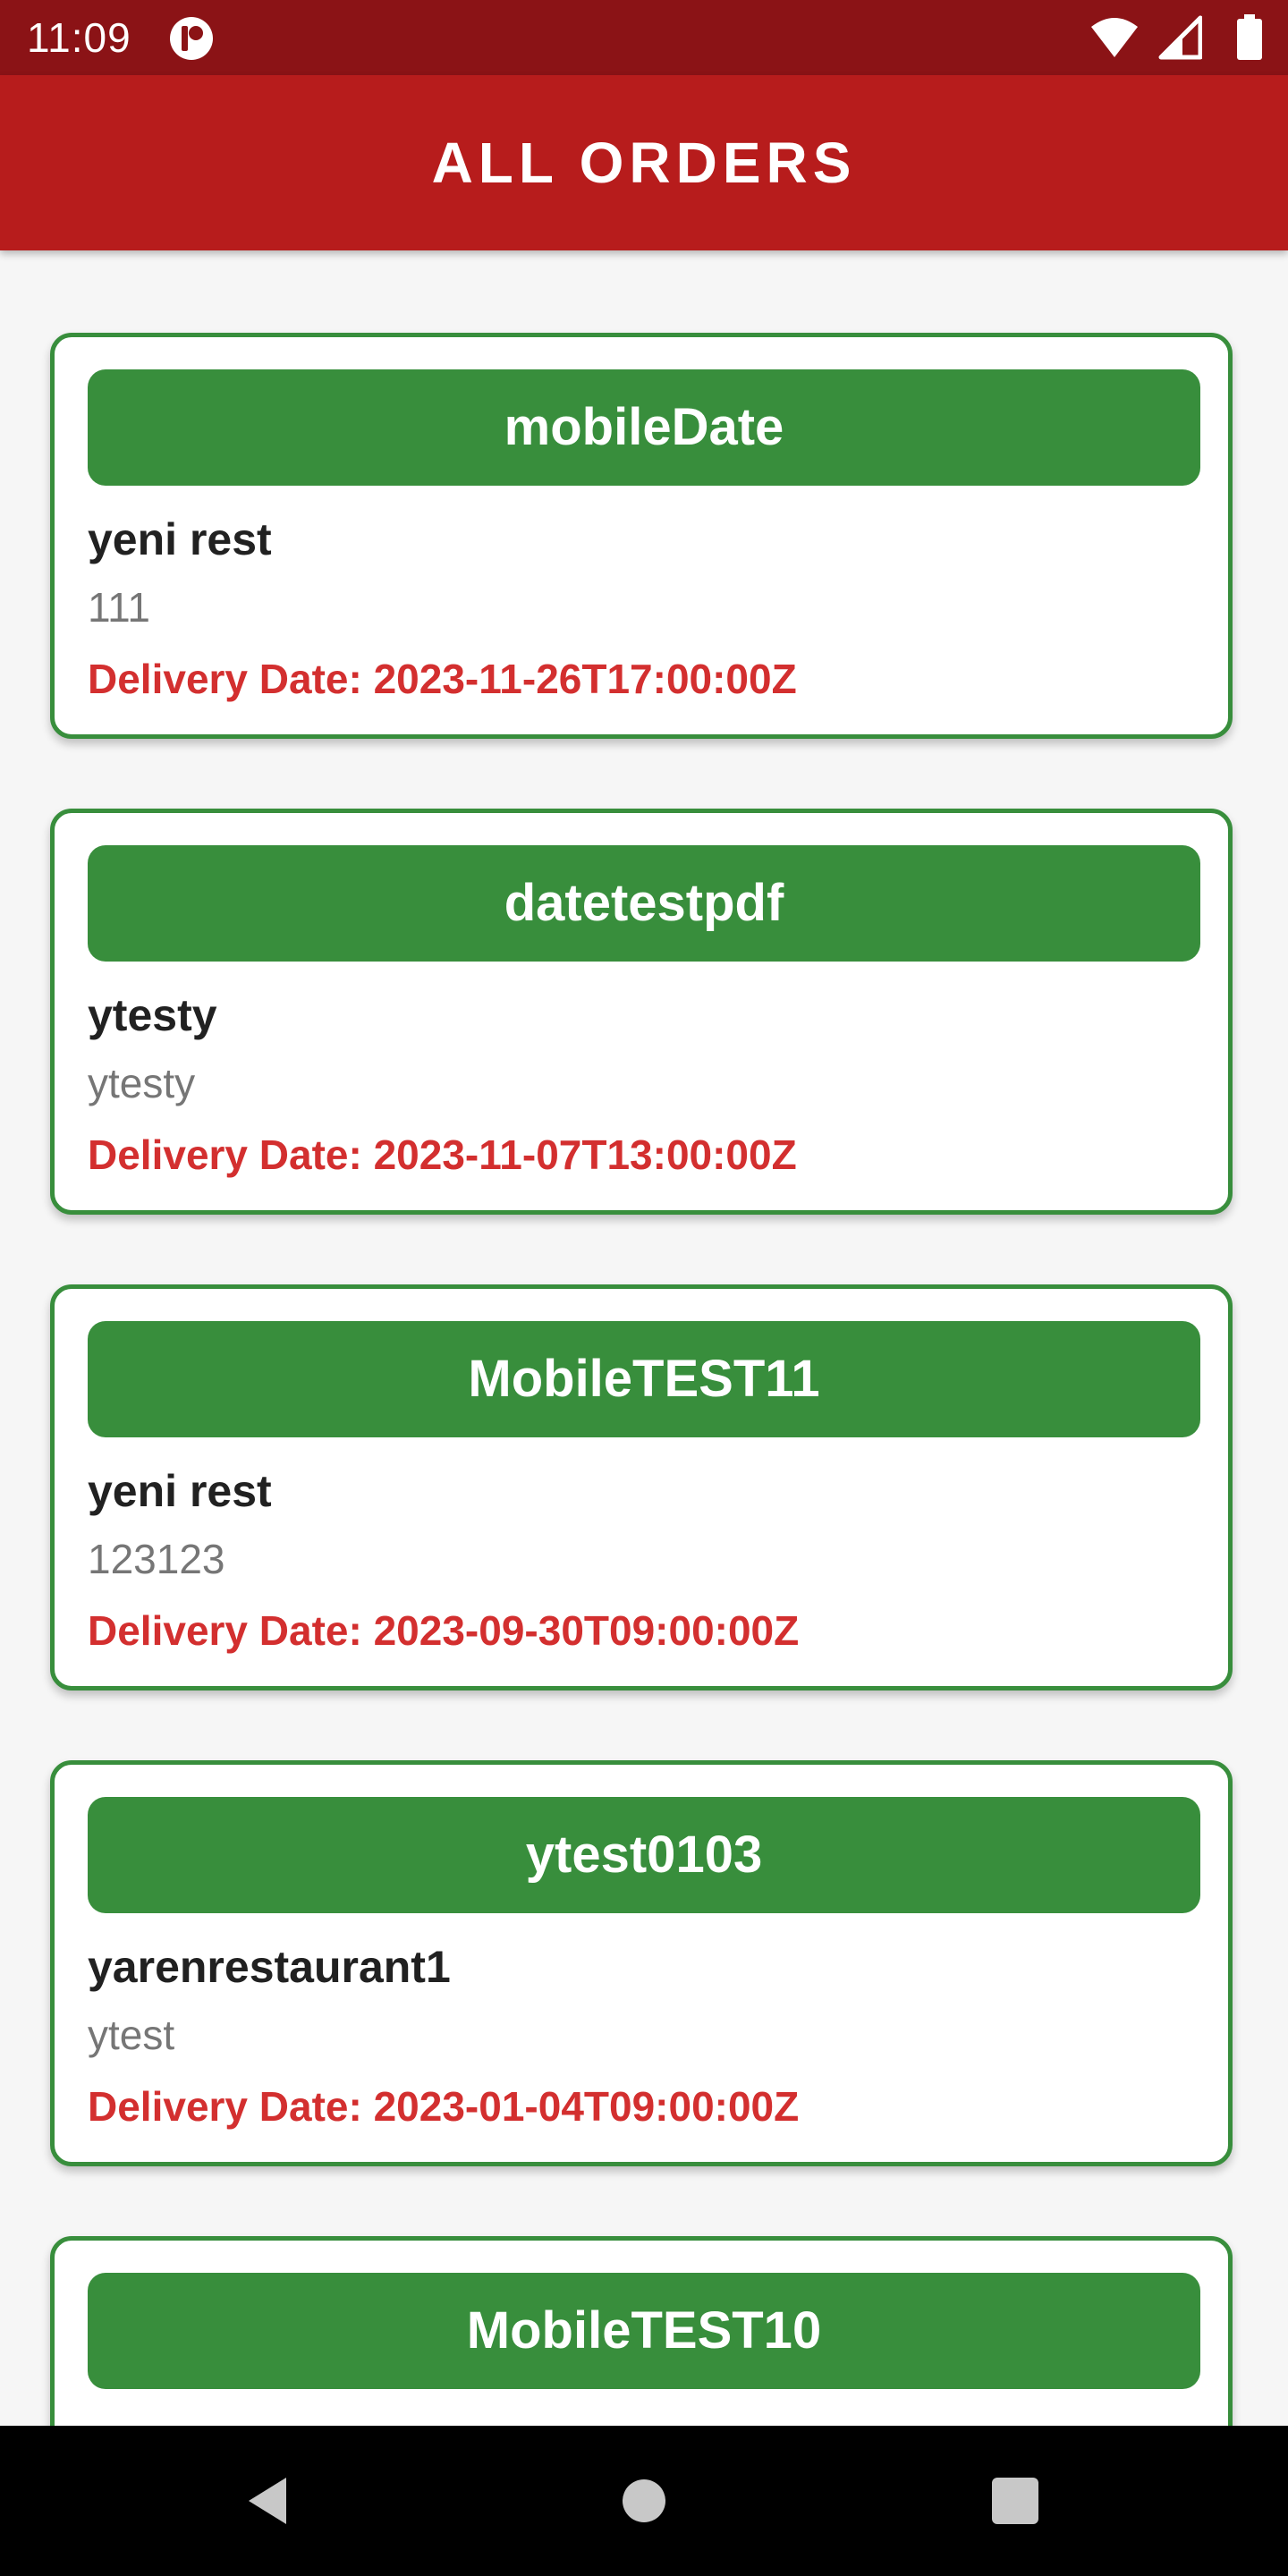 The width and height of the screenshot is (1288, 2576). Describe the element at coordinates (119, 607) in the screenshot. I see `order-note: 111` at that location.